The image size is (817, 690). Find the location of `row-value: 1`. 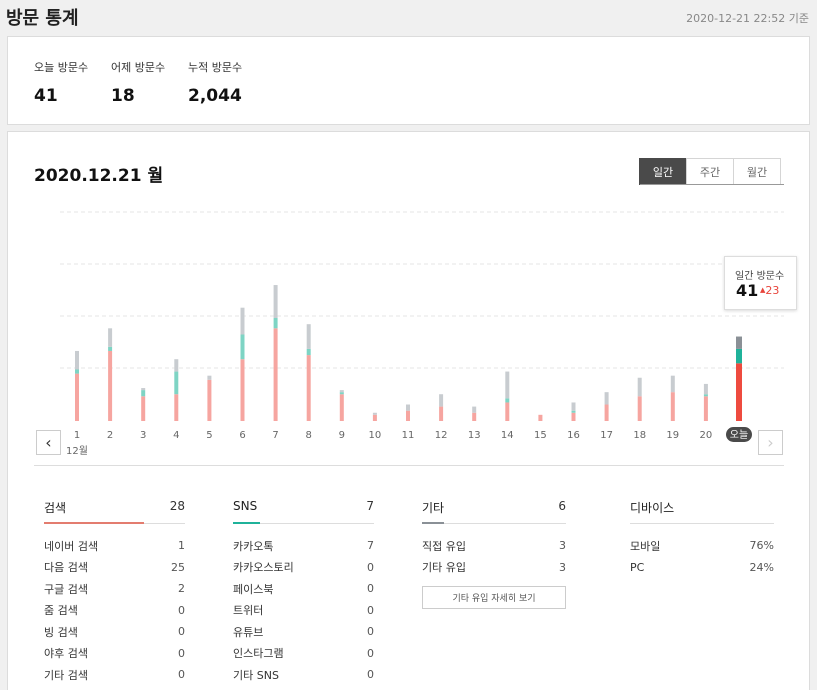

row-value: 1 is located at coordinates (181, 546).